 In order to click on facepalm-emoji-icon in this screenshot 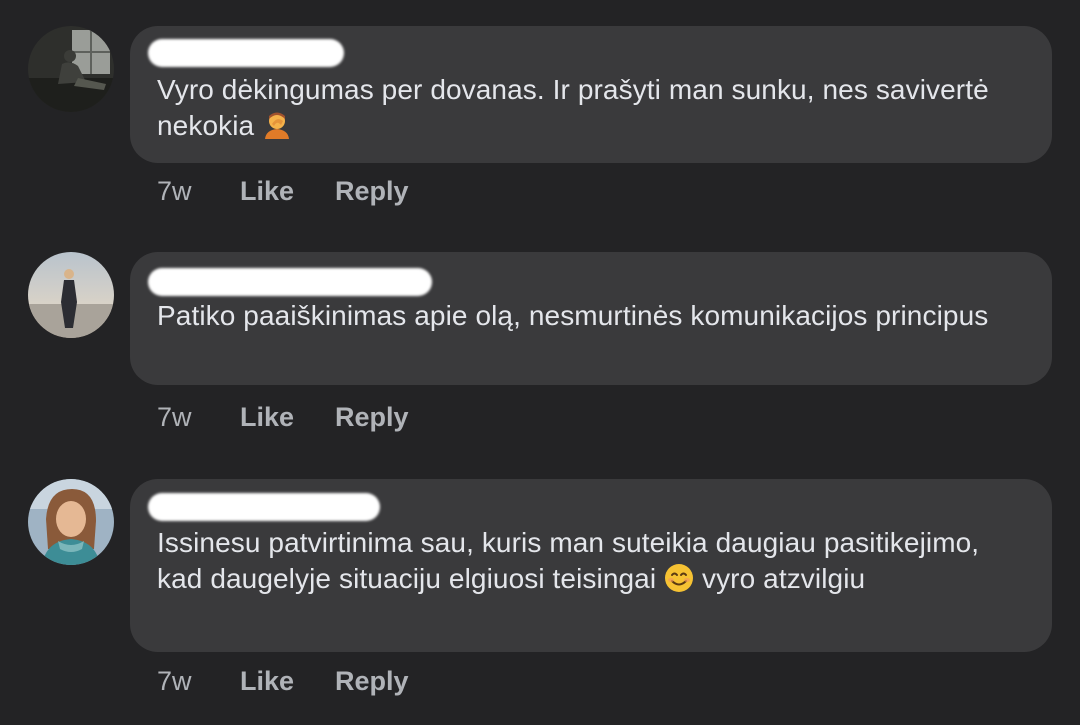, I will do `click(277, 125)`.